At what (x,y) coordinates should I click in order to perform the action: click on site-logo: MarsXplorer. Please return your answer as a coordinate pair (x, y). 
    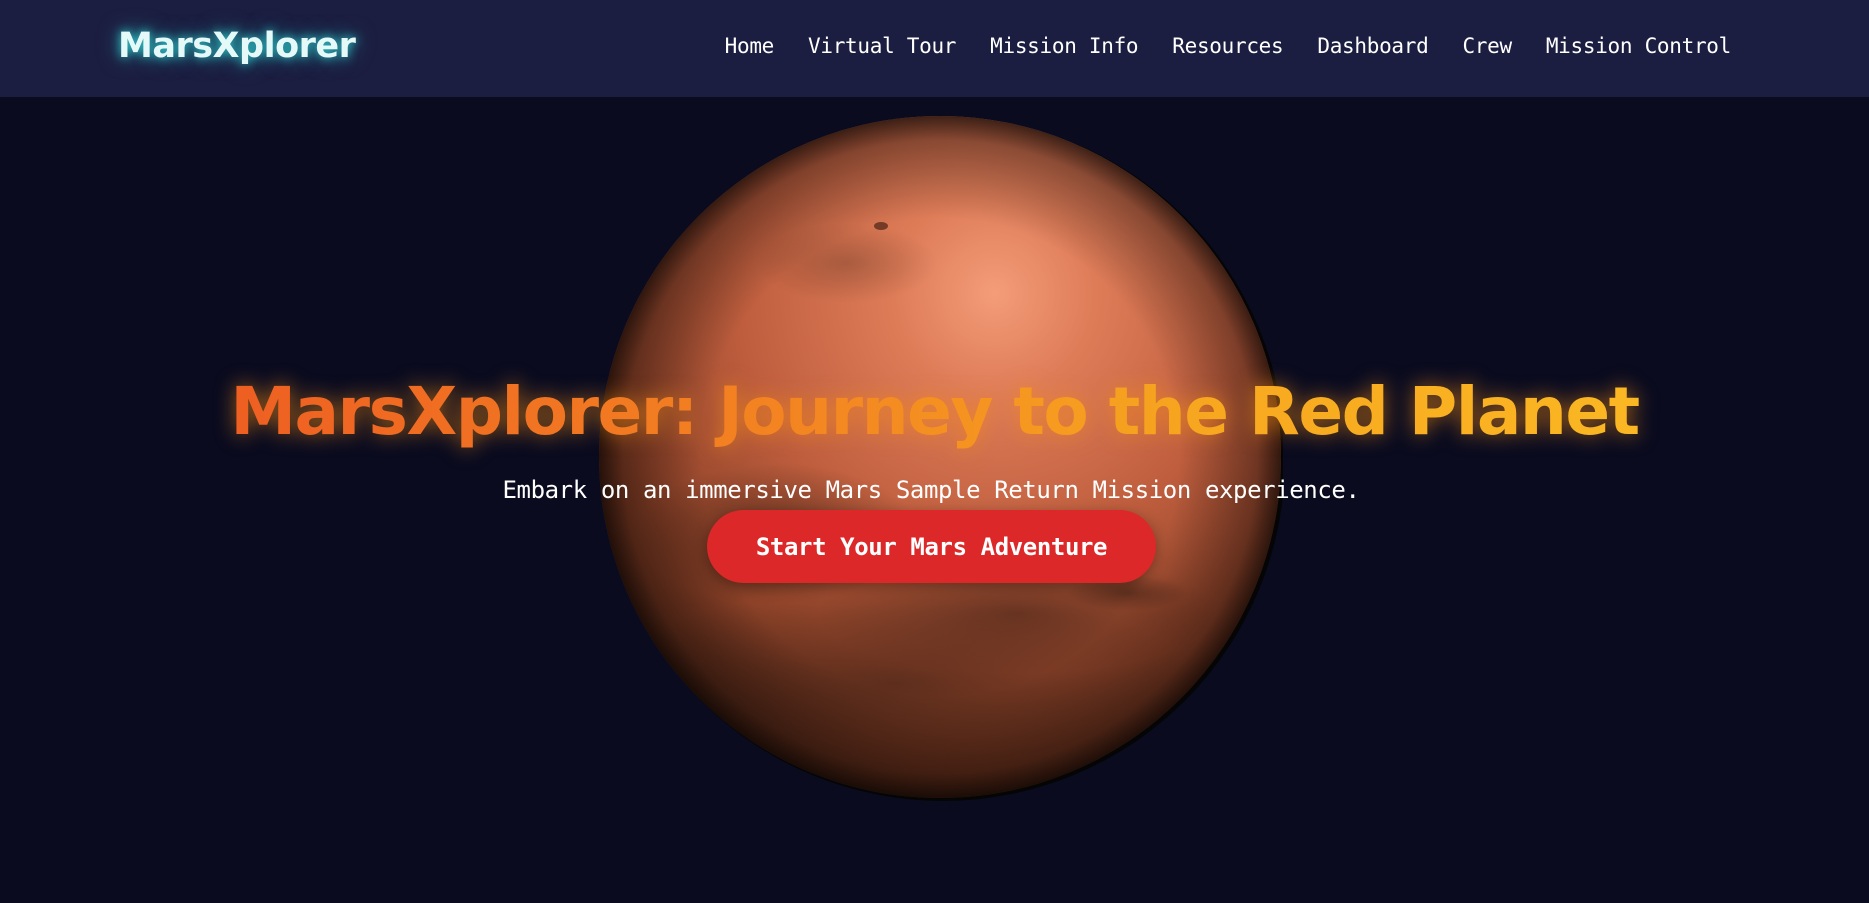
    Looking at the image, I should click on (237, 46).